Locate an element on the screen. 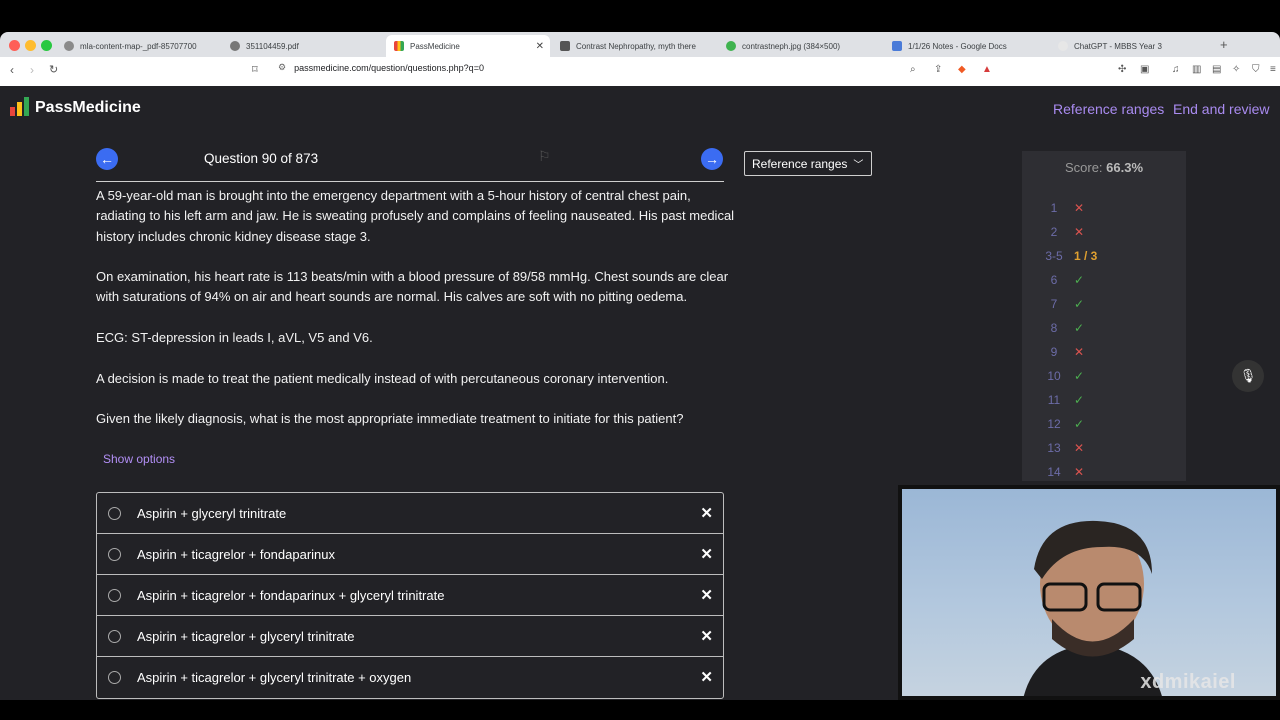 This screenshot has height=720, width=1280. reference-ranges-link: Reference ranges is located at coordinates (1108, 109).